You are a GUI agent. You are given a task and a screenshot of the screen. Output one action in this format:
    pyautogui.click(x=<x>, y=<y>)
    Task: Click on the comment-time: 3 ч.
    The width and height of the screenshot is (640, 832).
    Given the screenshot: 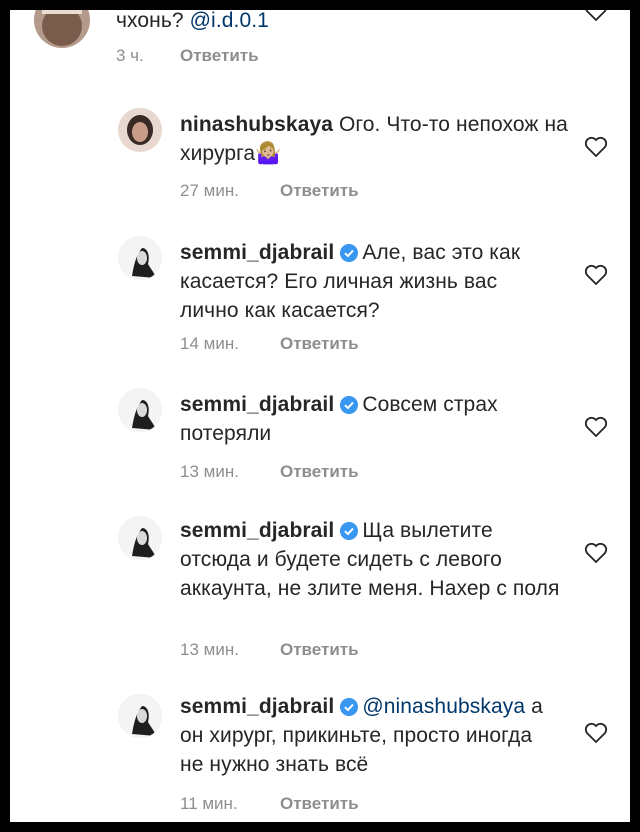 What is the action you would take?
    pyautogui.click(x=130, y=55)
    